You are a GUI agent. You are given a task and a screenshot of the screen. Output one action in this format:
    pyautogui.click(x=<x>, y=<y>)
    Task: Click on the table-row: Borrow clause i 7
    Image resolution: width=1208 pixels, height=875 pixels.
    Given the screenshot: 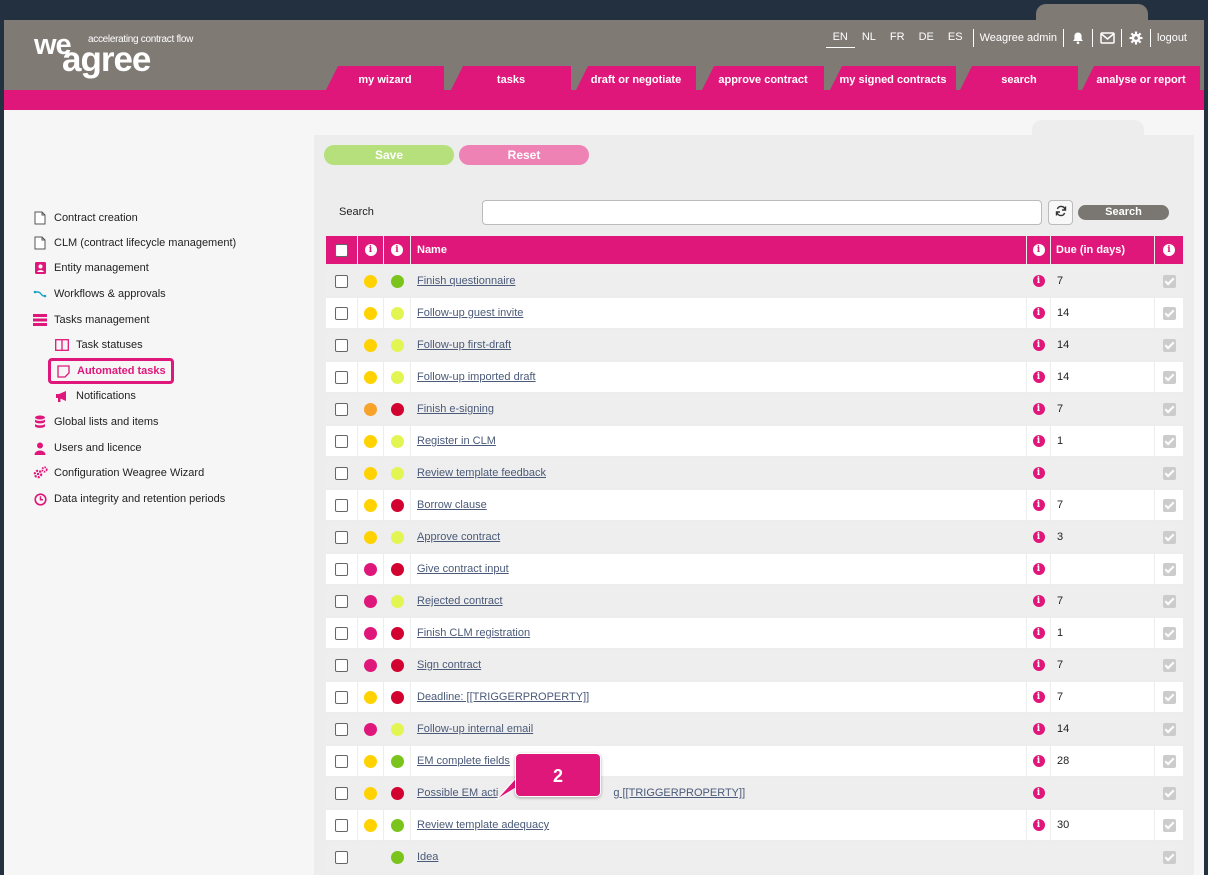 What is the action you would take?
    pyautogui.click(x=754, y=505)
    